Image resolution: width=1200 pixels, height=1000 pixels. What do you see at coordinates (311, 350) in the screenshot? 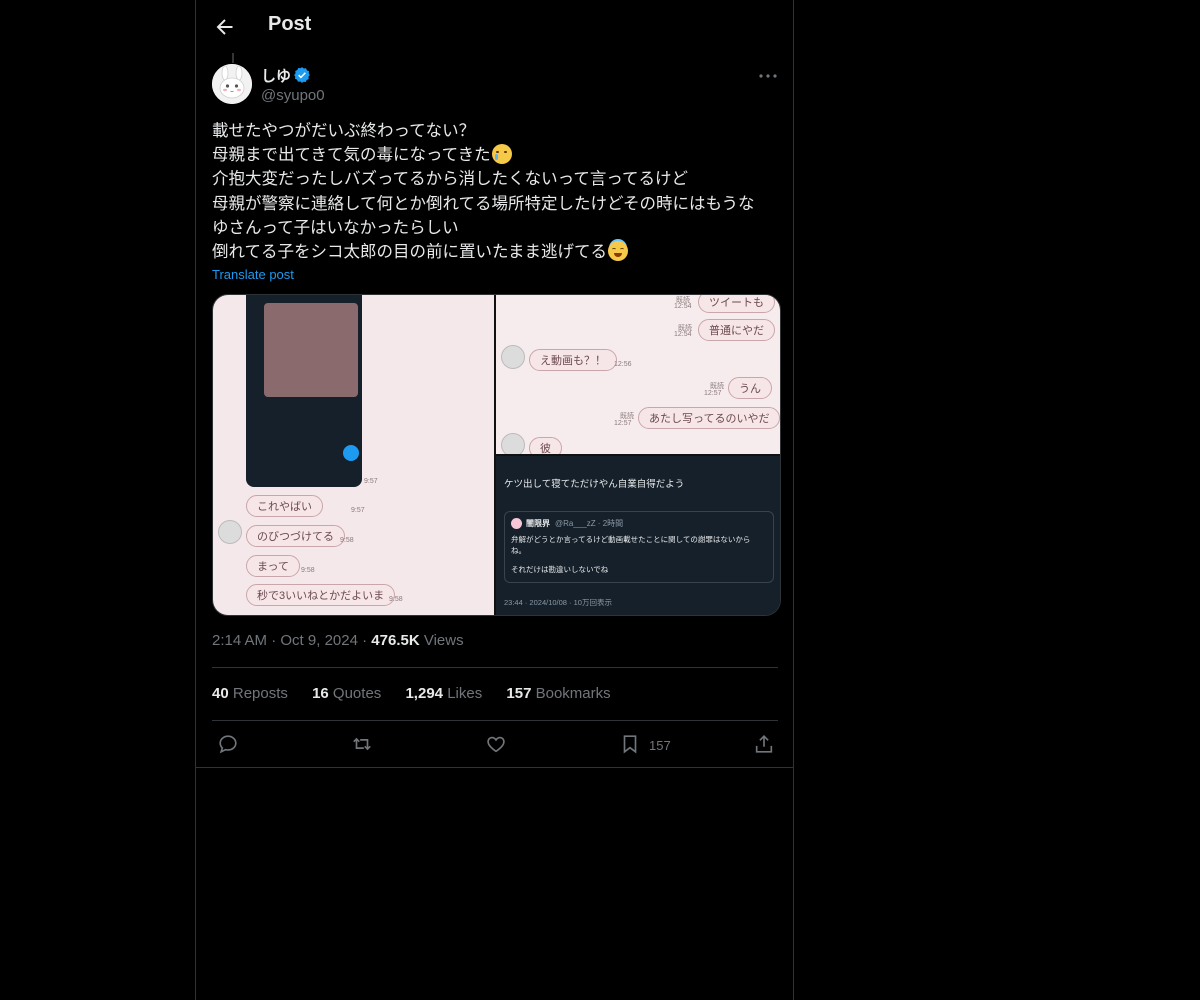
I see `video-thumbnail` at bounding box center [311, 350].